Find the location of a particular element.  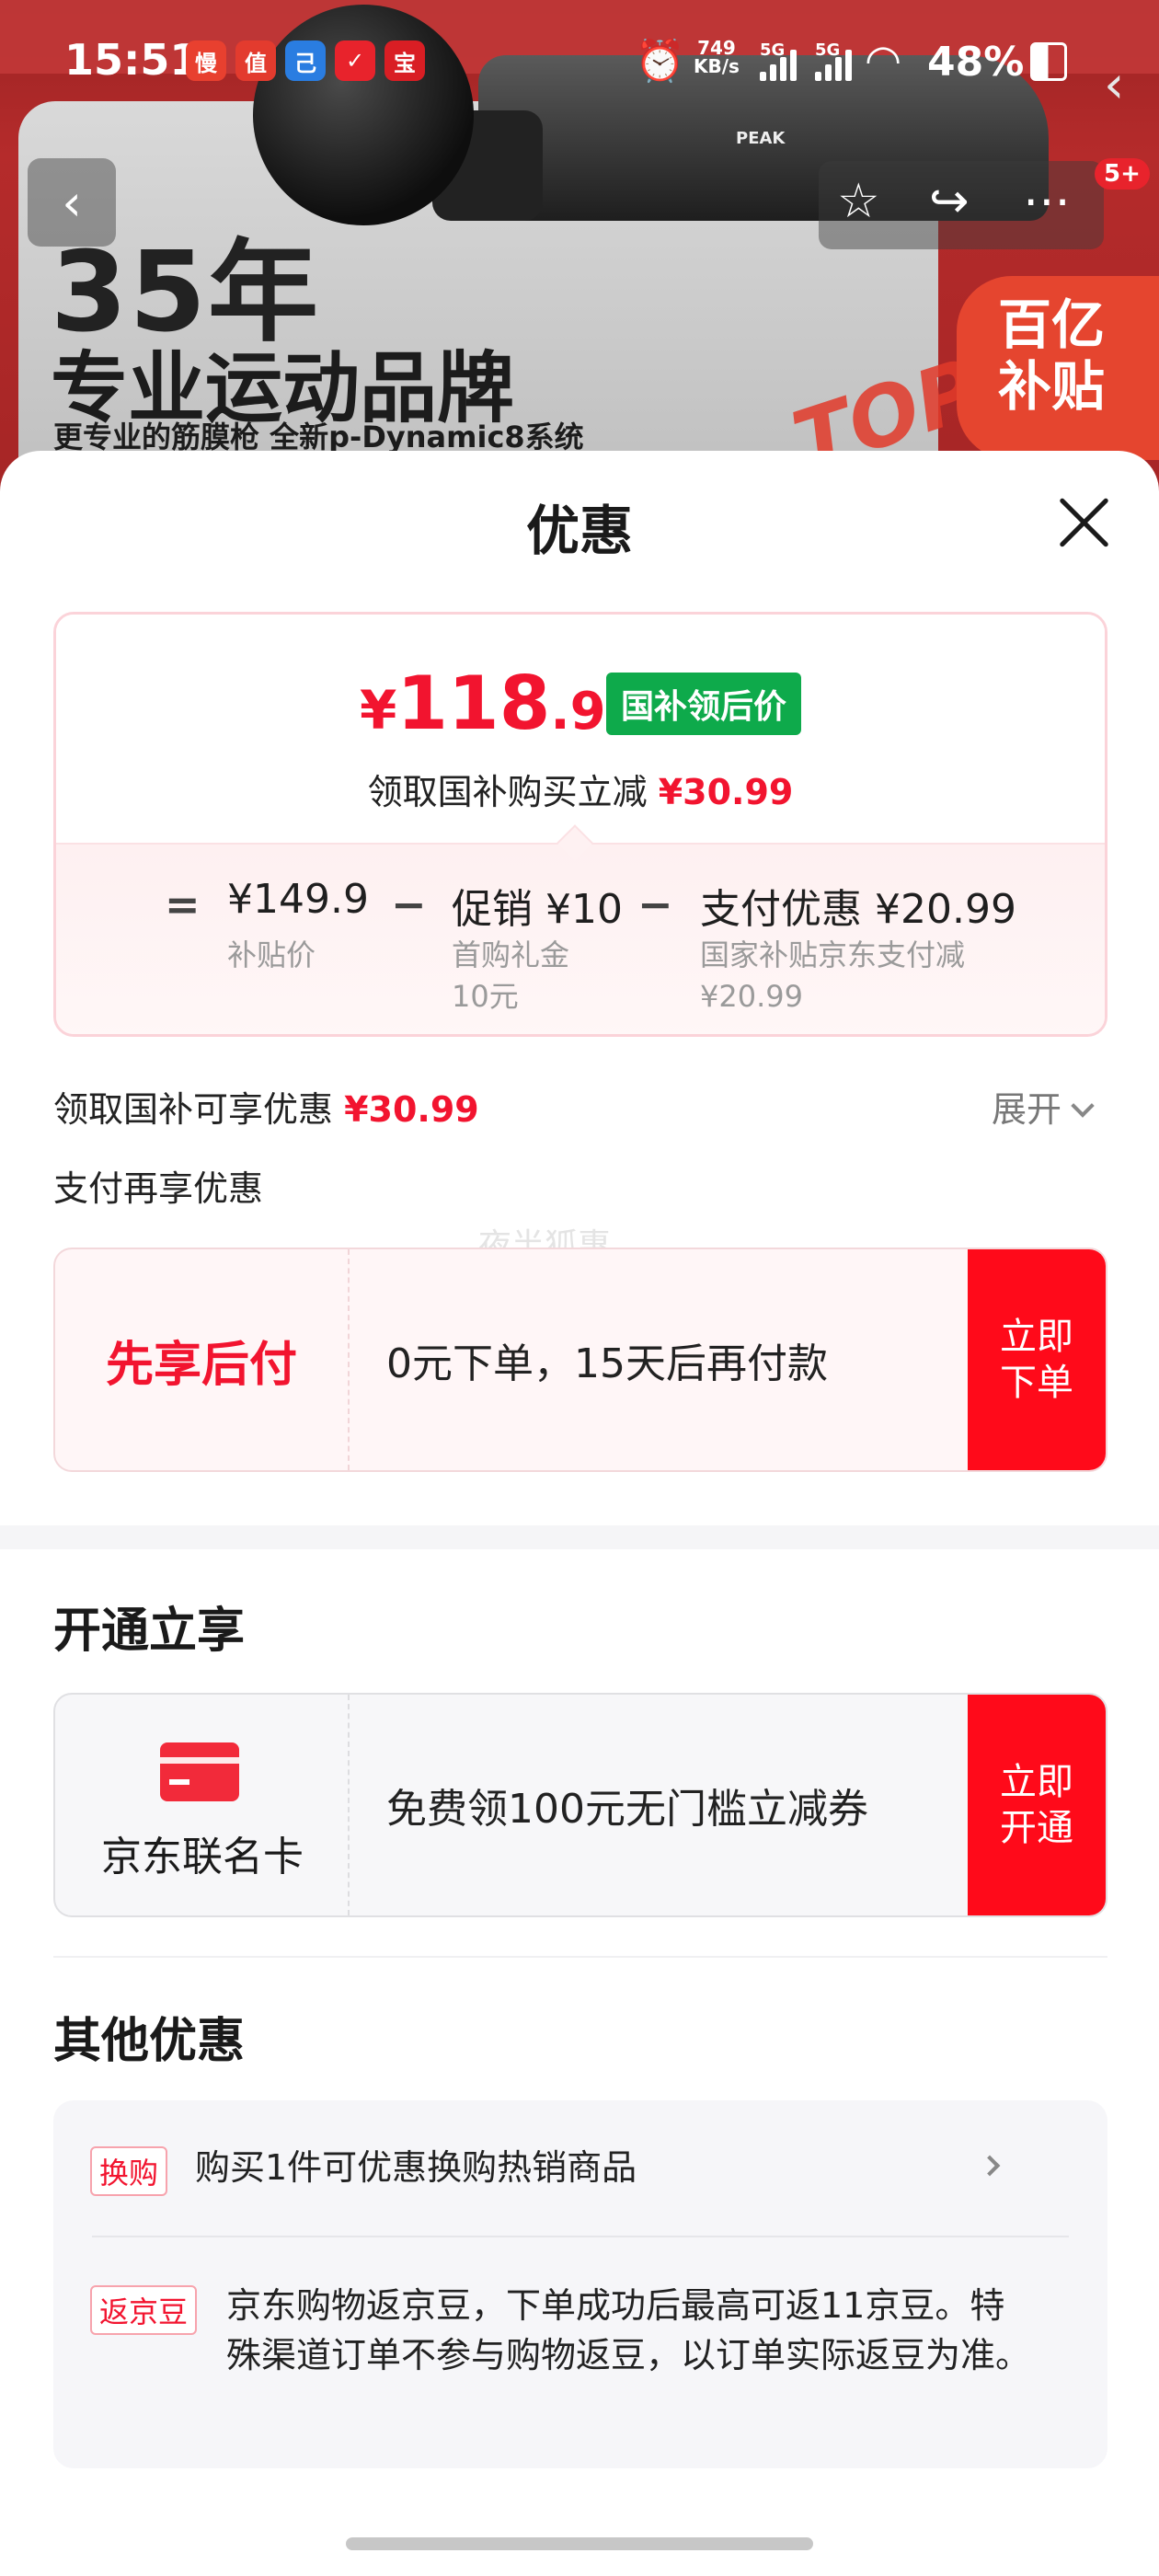

signal-bars-1-icon is located at coordinates (780, 65).